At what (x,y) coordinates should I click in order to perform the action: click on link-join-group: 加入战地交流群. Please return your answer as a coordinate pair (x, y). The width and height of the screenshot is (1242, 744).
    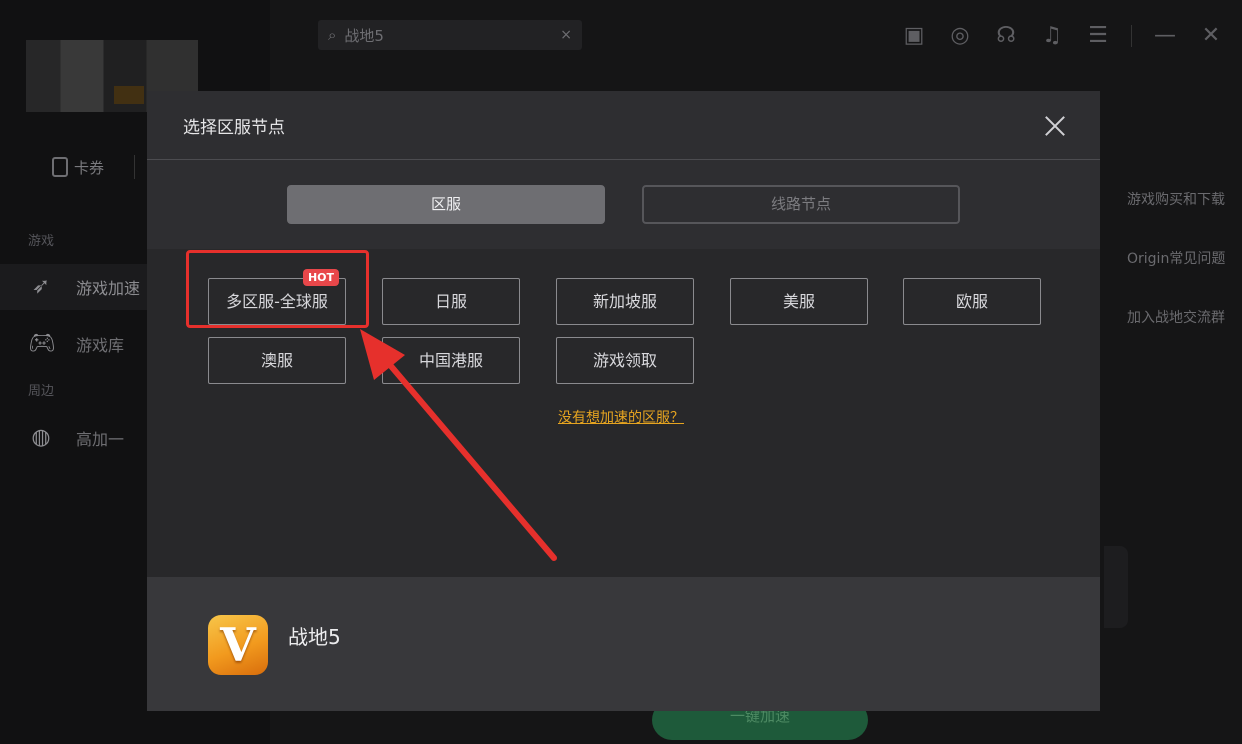
    Looking at the image, I should click on (1181, 325).